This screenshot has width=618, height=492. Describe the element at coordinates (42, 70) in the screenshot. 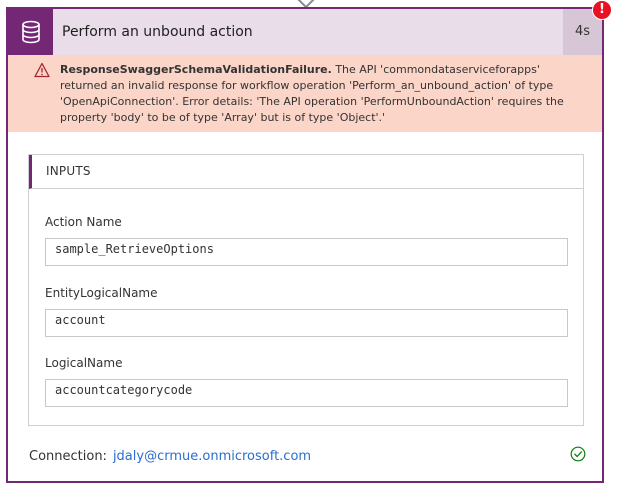

I see `warning-icon` at that location.